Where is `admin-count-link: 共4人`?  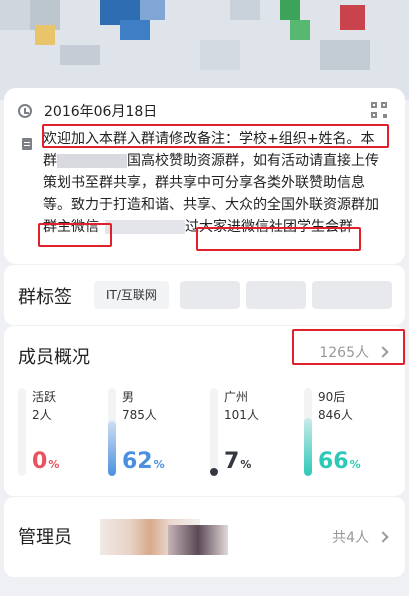
admin-count-link: 共4人 is located at coordinates (360, 537).